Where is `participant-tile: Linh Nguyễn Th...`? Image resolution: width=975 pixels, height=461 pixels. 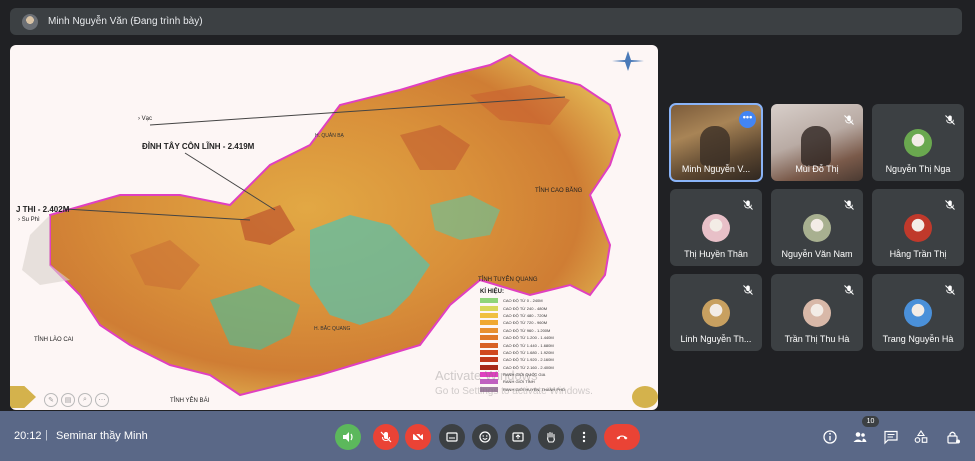 participant-tile: Linh Nguyễn Th... is located at coordinates (716, 312).